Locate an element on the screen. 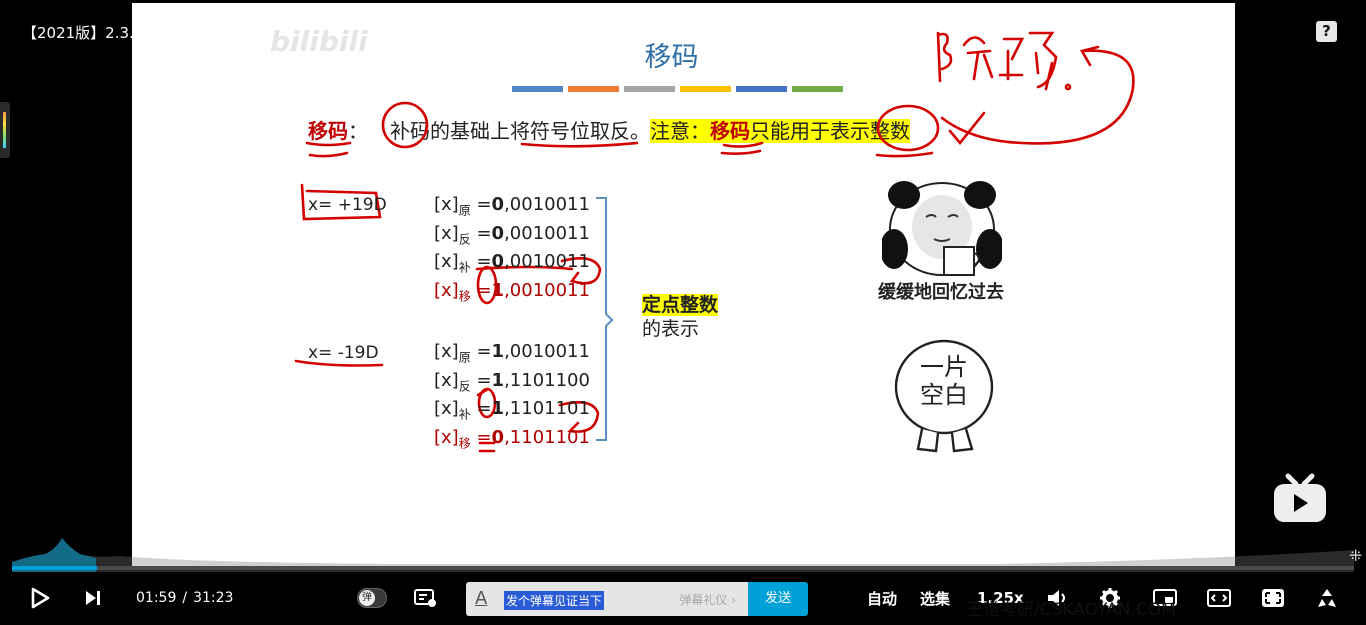 The width and height of the screenshot is (1366, 625). danmaku-settings-button is located at coordinates (426, 598).